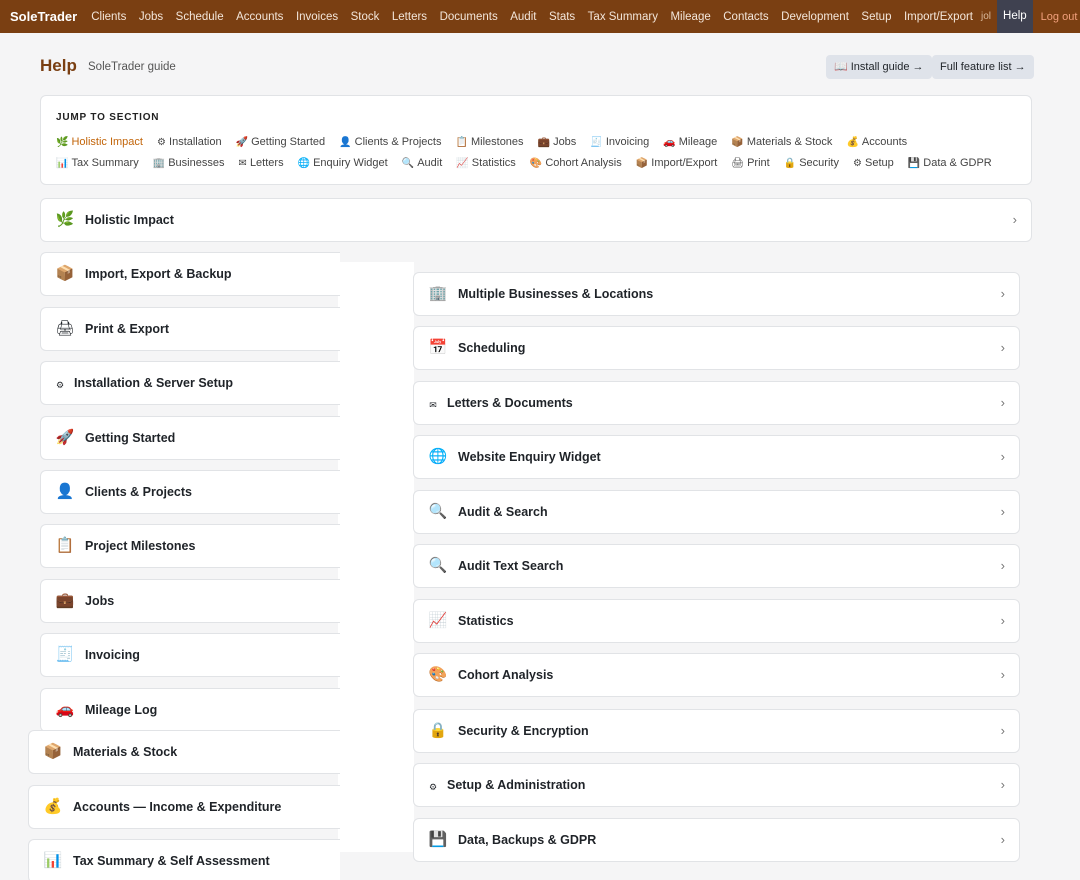  What do you see at coordinates (130, 438) in the screenshot?
I see `section-label: Getting Started` at bounding box center [130, 438].